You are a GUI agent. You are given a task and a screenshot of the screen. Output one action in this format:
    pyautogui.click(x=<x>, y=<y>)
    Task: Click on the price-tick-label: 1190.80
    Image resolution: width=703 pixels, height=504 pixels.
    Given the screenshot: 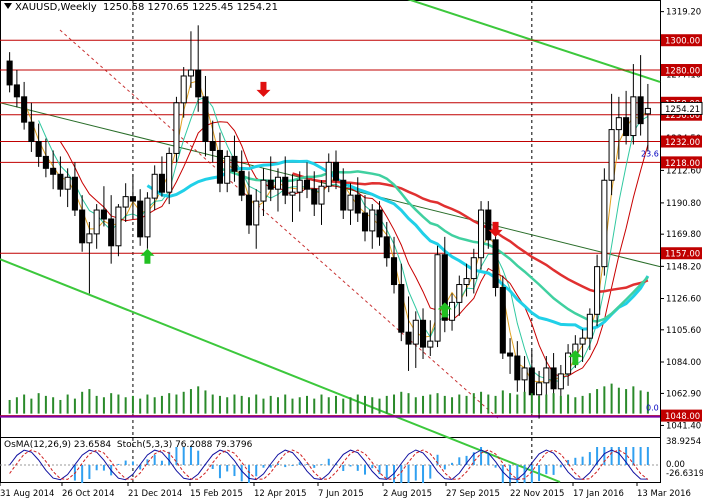 What is the action you would take?
    pyautogui.click(x=683, y=204)
    